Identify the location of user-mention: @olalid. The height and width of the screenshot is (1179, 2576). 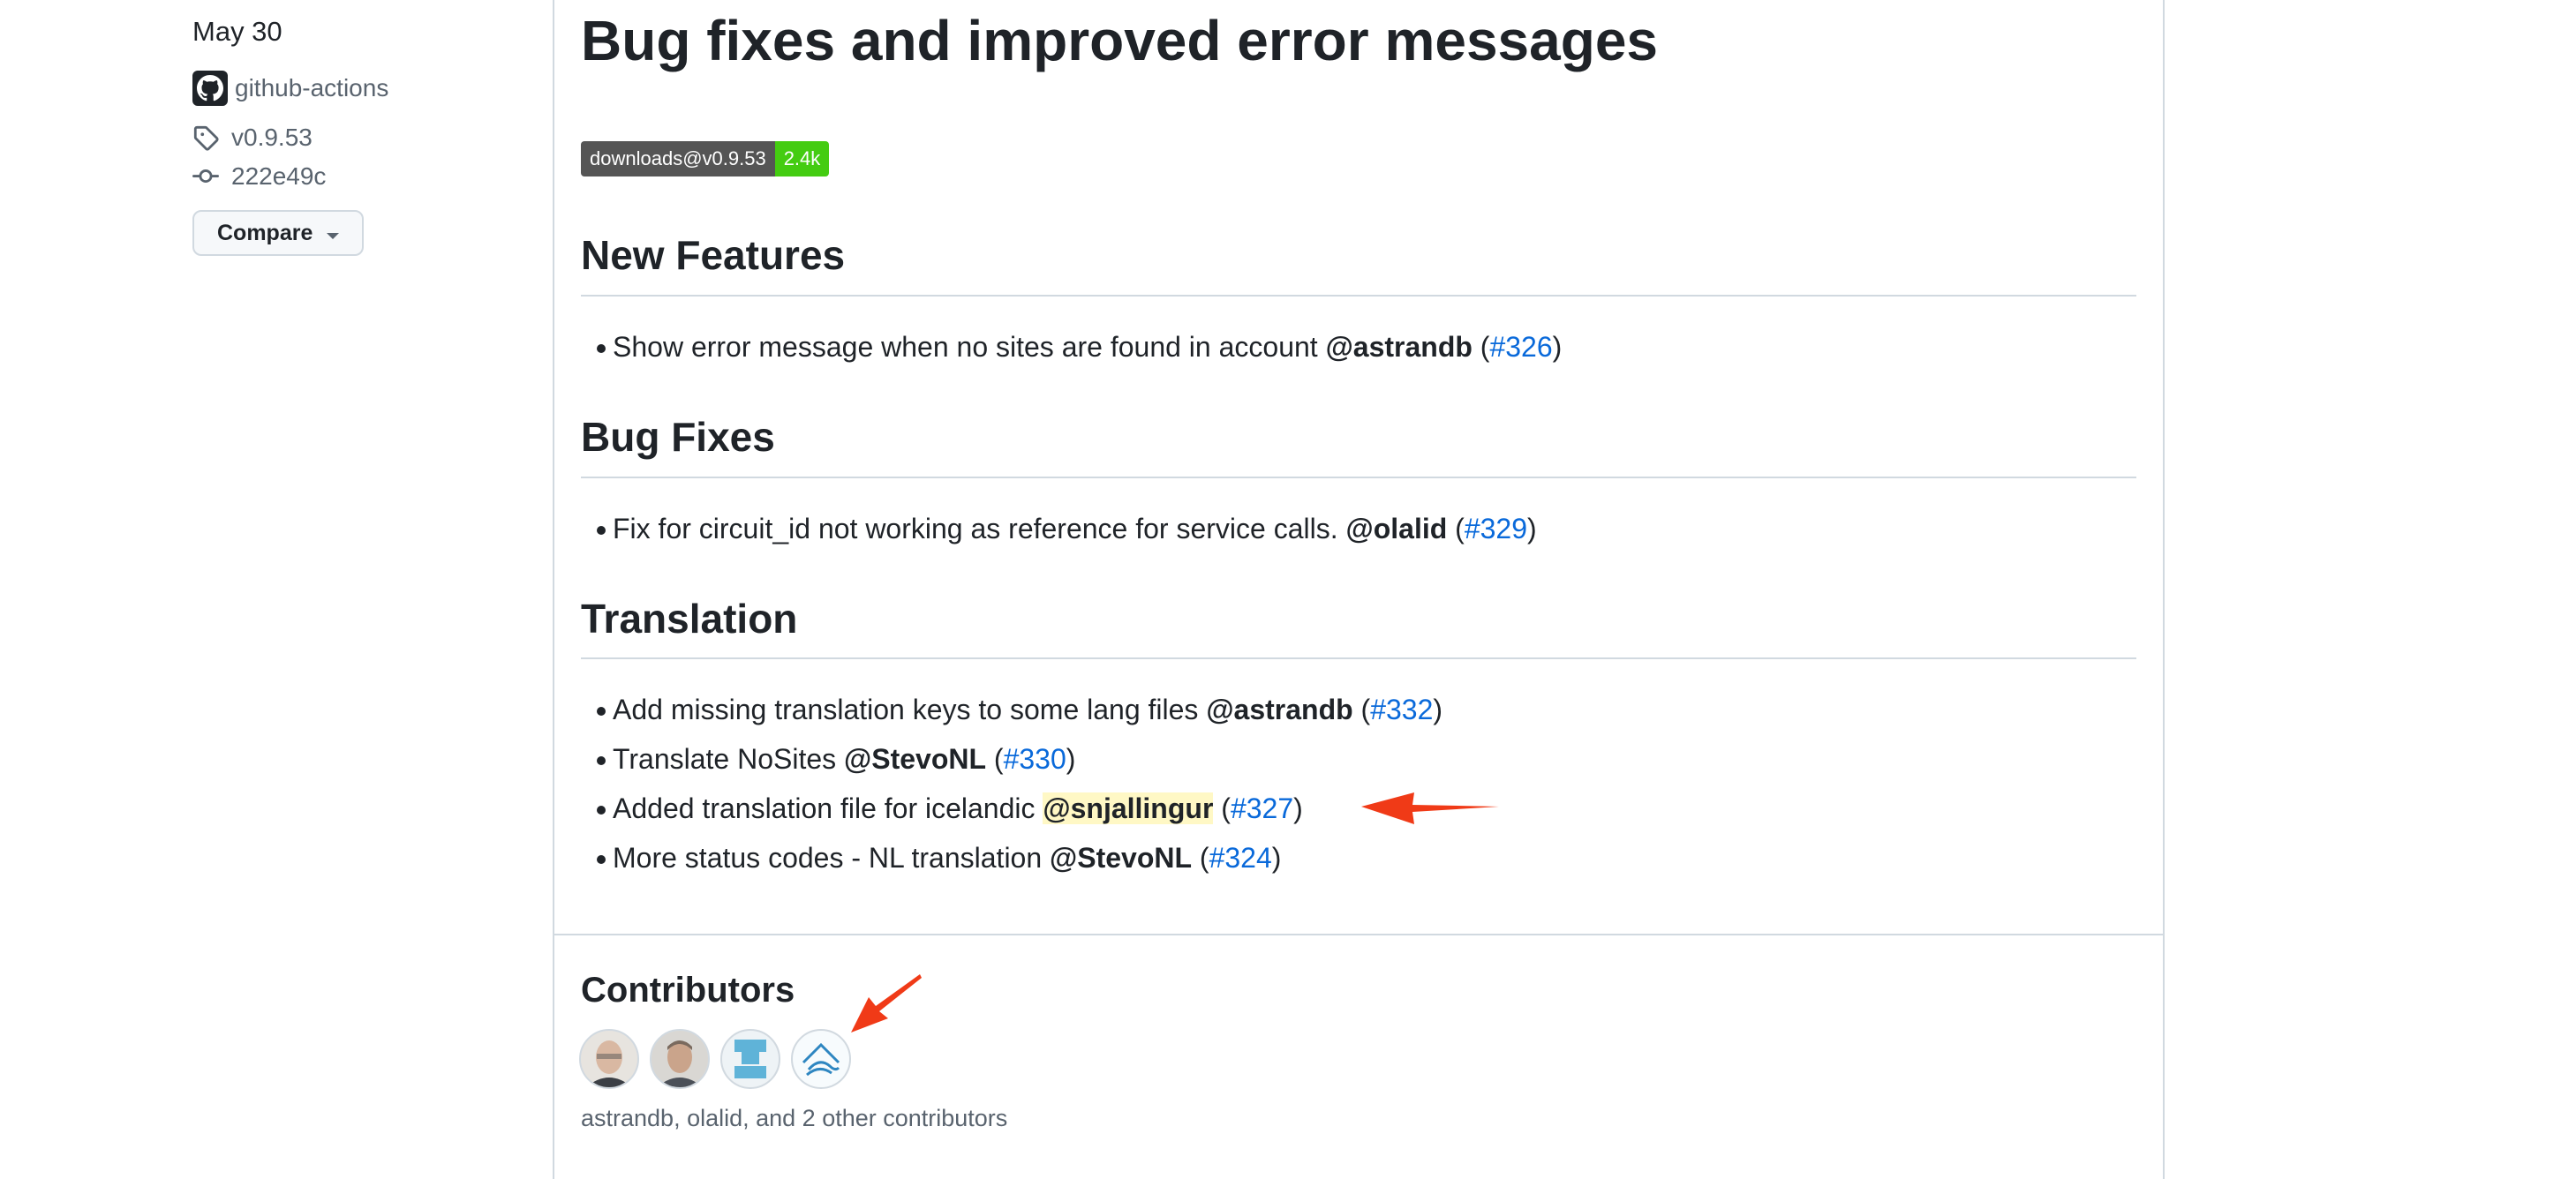
(1397, 528).